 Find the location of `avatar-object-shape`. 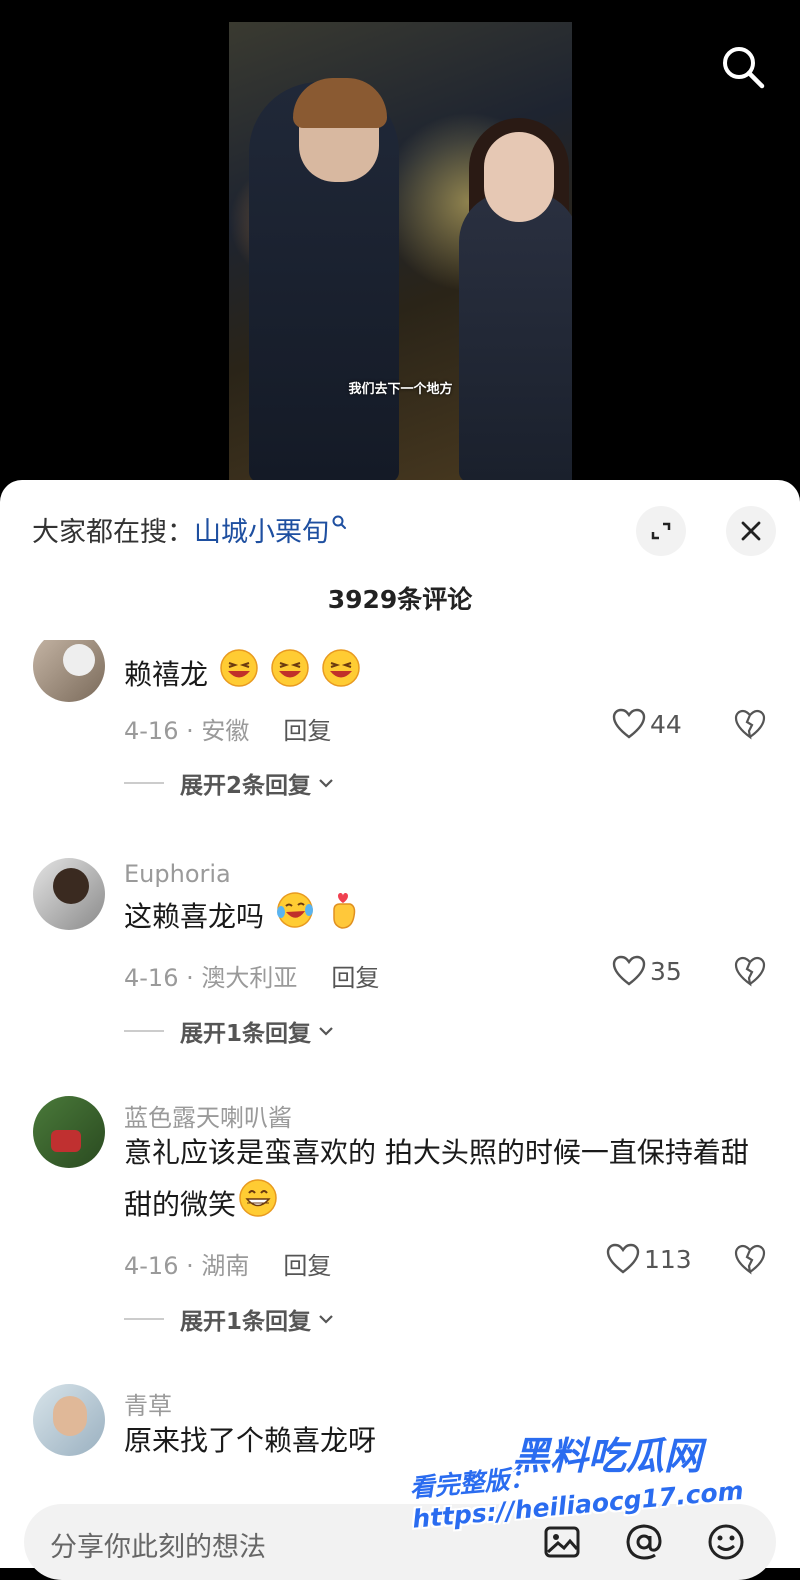

avatar-object-shape is located at coordinates (66, 1141).